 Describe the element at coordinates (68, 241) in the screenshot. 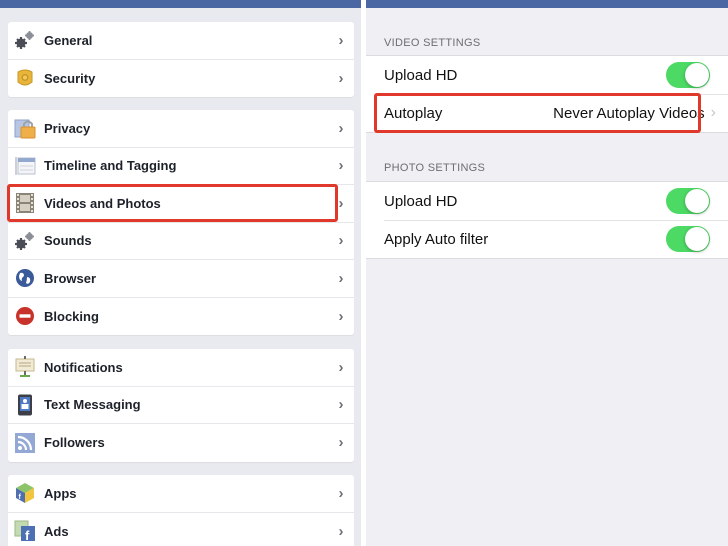

I see `menu-item-label: Sounds` at that location.